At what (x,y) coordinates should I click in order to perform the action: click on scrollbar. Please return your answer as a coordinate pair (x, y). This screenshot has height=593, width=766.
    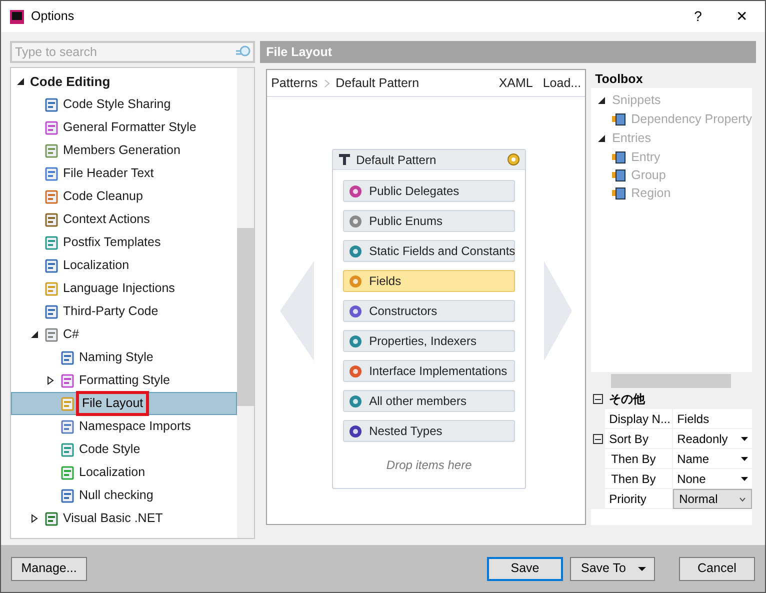
    Looking at the image, I should click on (245, 303).